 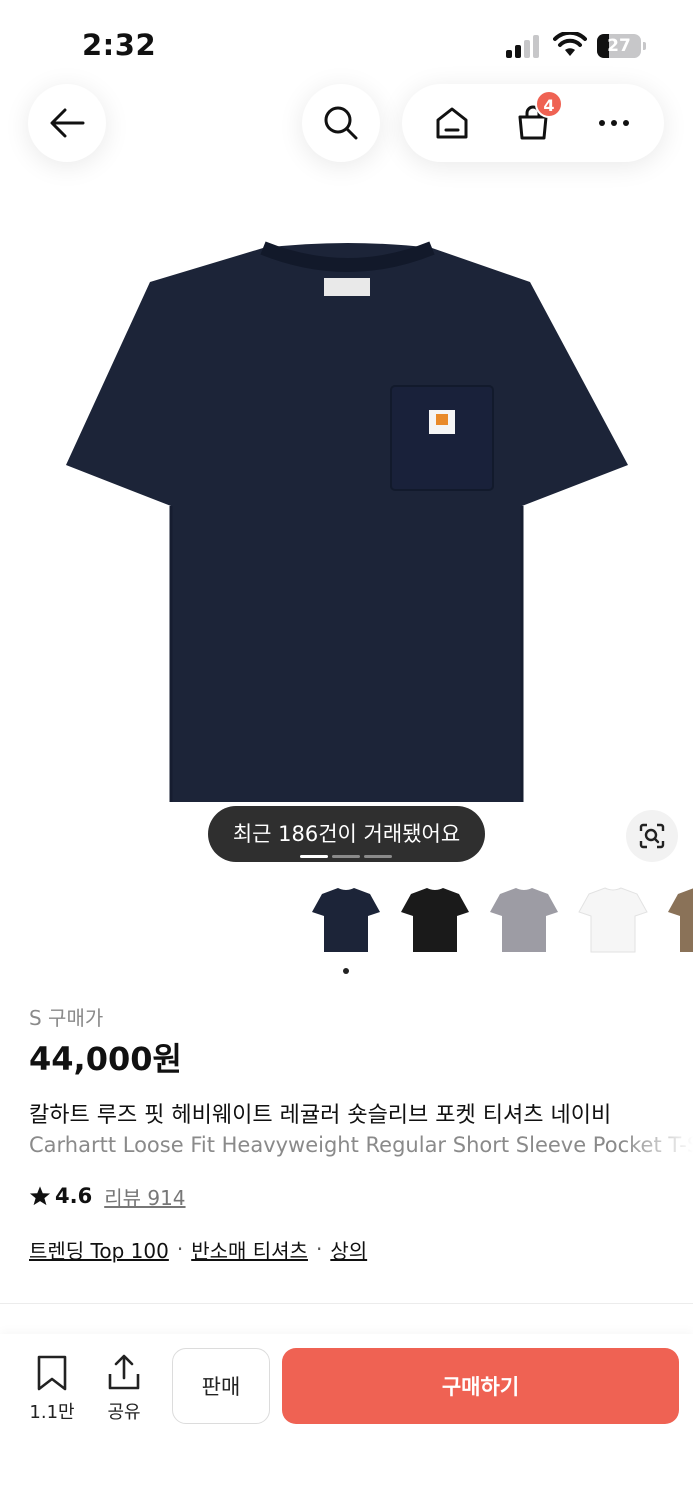 I want to click on thumbnail-brown, so click(x=677, y=920).